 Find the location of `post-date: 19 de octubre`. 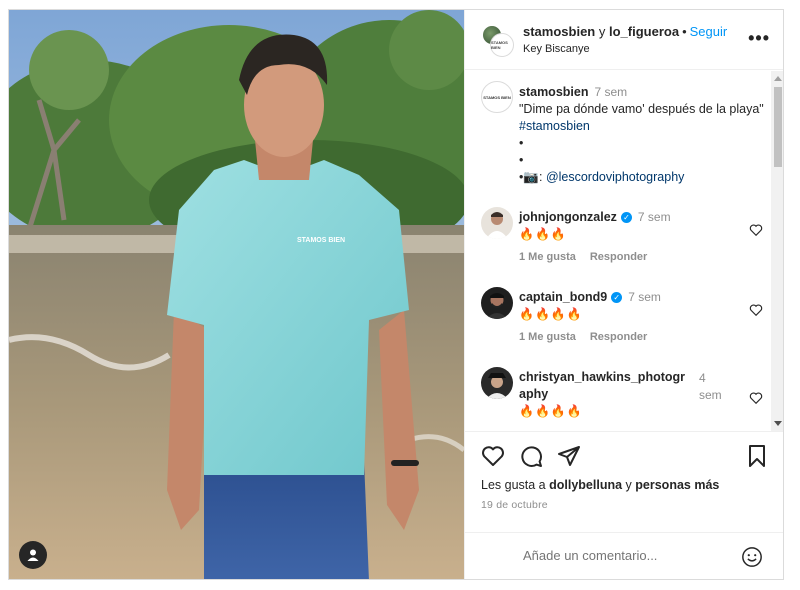

post-date: 19 de octubre is located at coordinates (514, 505).